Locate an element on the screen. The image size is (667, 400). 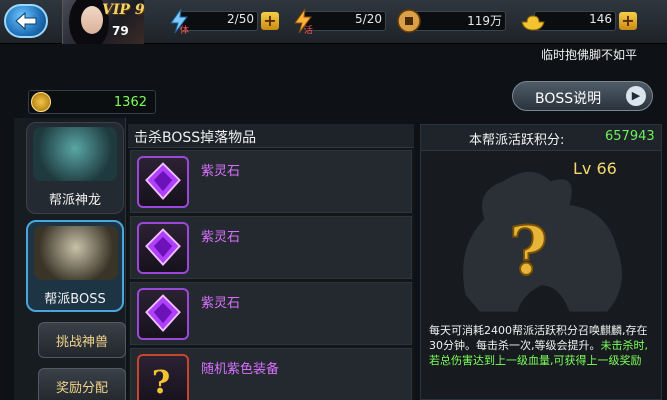
boss-portrait-icon is located at coordinates (76, 253).